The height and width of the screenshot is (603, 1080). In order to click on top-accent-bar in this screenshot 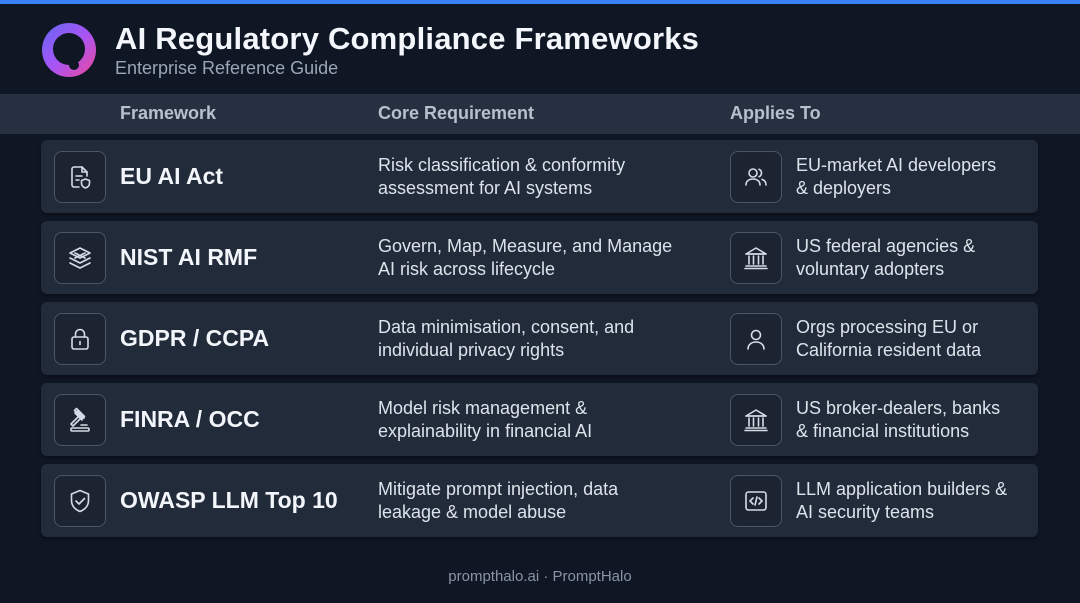, I will do `click(540, 2)`.